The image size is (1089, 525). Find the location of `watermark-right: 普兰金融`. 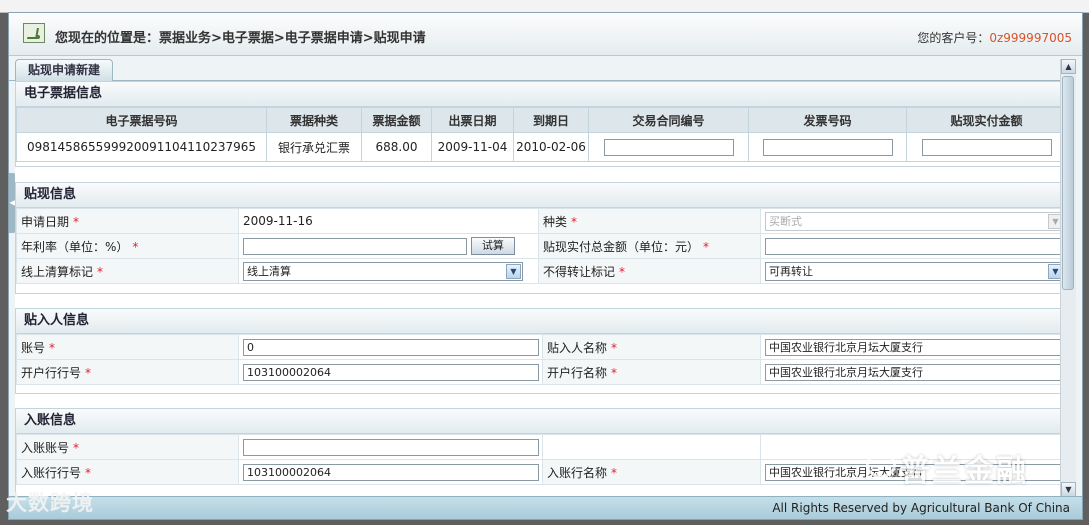

watermark-right: 普兰金融 is located at coordinates (964, 471).